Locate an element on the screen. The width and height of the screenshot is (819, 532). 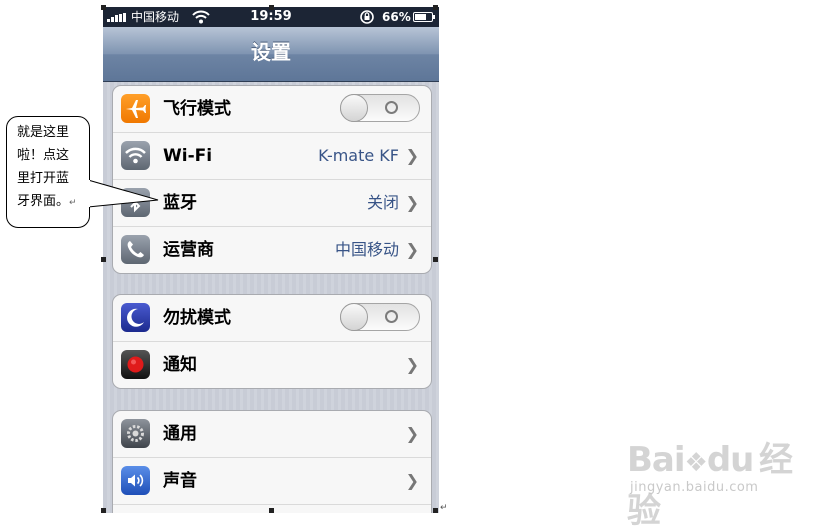
callout-bubble: 就是这里 啦！点这 里打开蓝 牙界面。↵ is located at coordinates (48, 172).